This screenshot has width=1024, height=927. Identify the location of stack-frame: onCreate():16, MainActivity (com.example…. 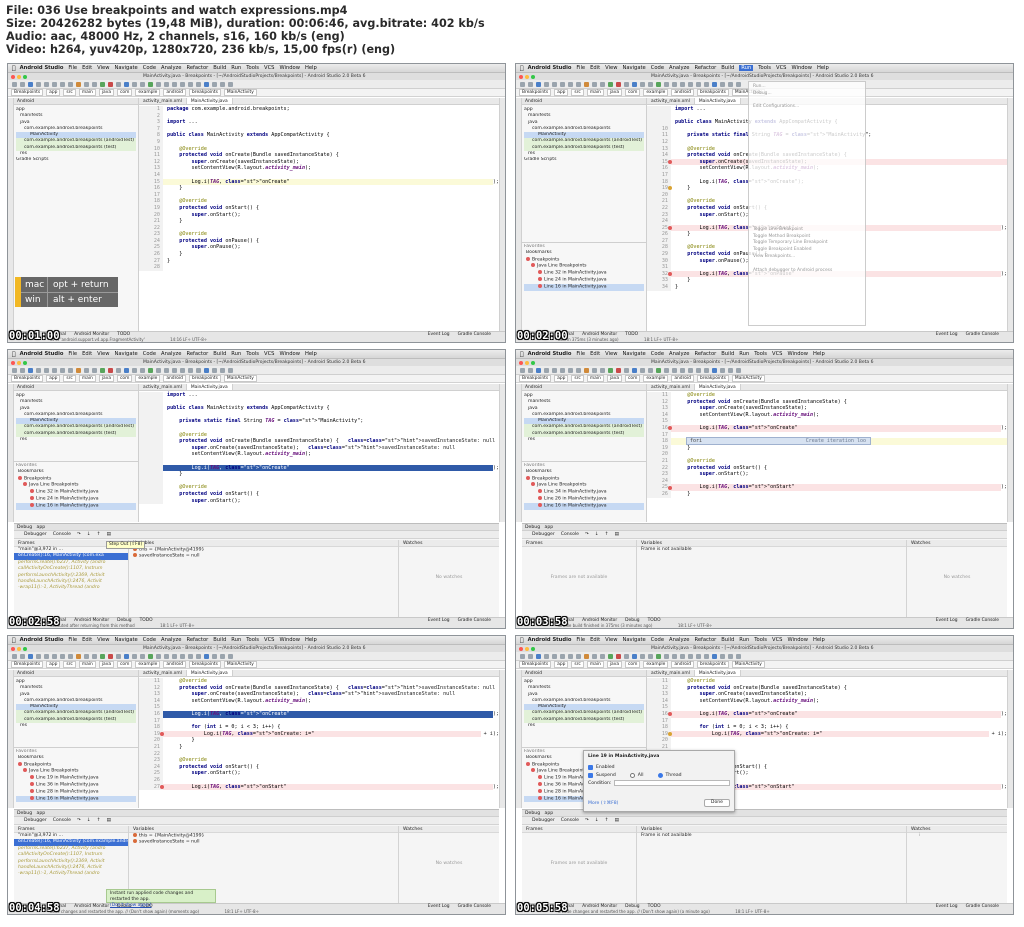
(71, 842).